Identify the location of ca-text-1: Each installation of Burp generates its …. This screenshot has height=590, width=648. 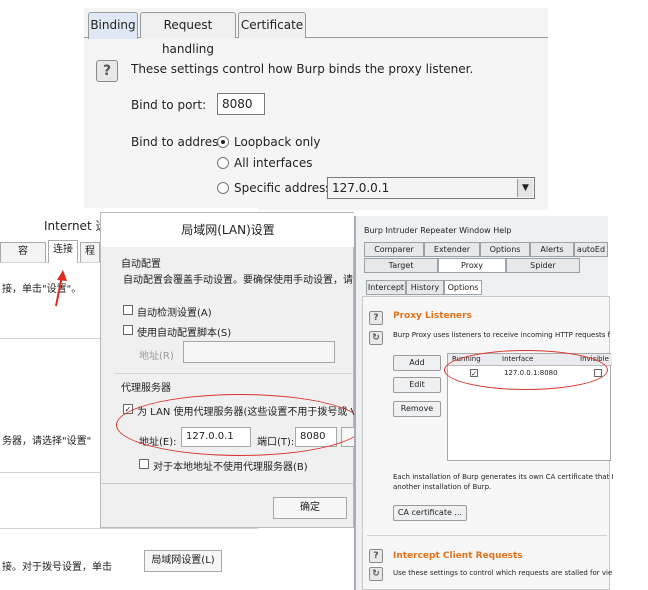
(503, 477).